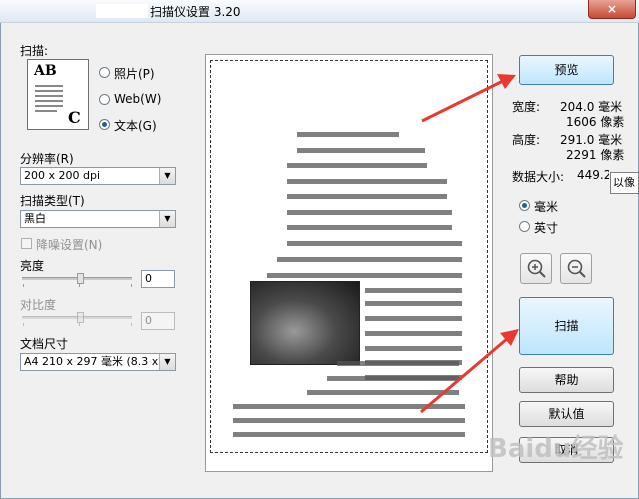 This screenshot has height=499, width=639. What do you see at coordinates (463, 100) in the screenshot?
I see `arrow-to-preview` at bounding box center [463, 100].